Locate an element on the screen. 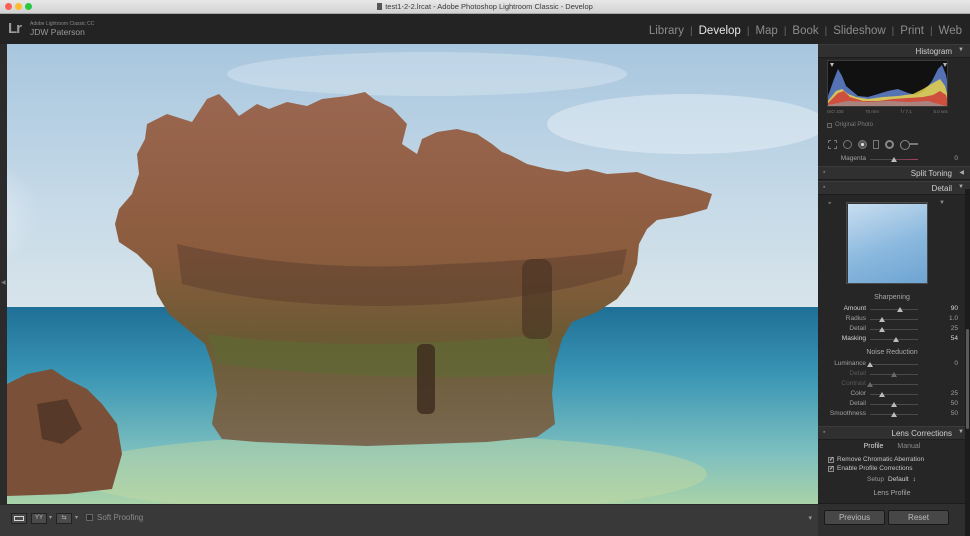 The width and height of the screenshot is (970, 536). noise_reduction-row: Smoothness 50 is located at coordinates (891, 414).